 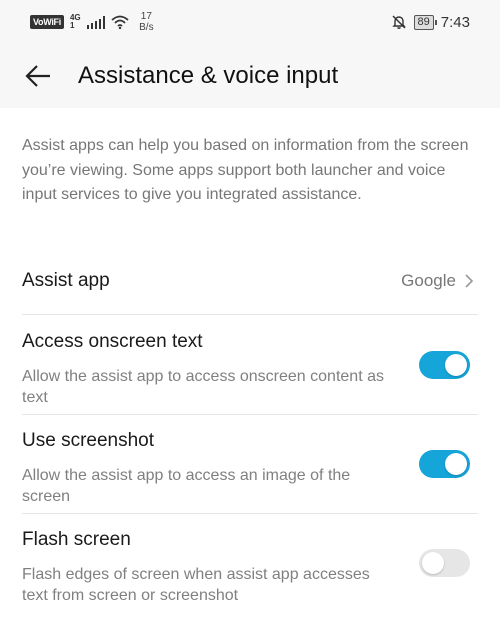 I want to click on use-screenshot-toggle, so click(x=444, y=464).